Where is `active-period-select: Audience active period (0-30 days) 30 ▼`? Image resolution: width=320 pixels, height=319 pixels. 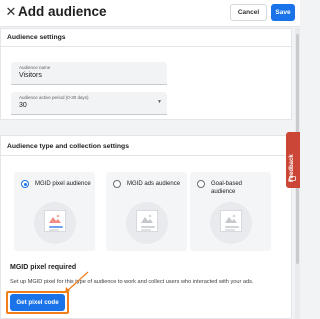
active-period-select: Audience active period (0-30 days) 30 ▼ is located at coordinates (89, 103).